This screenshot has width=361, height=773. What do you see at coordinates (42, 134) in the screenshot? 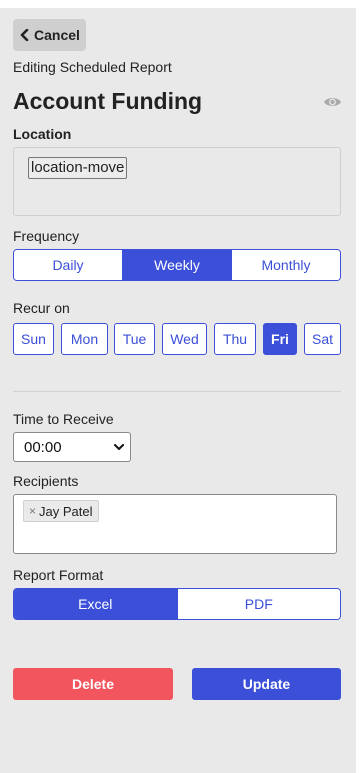
I see `location-label: Location` at bounding box center [42, 134].